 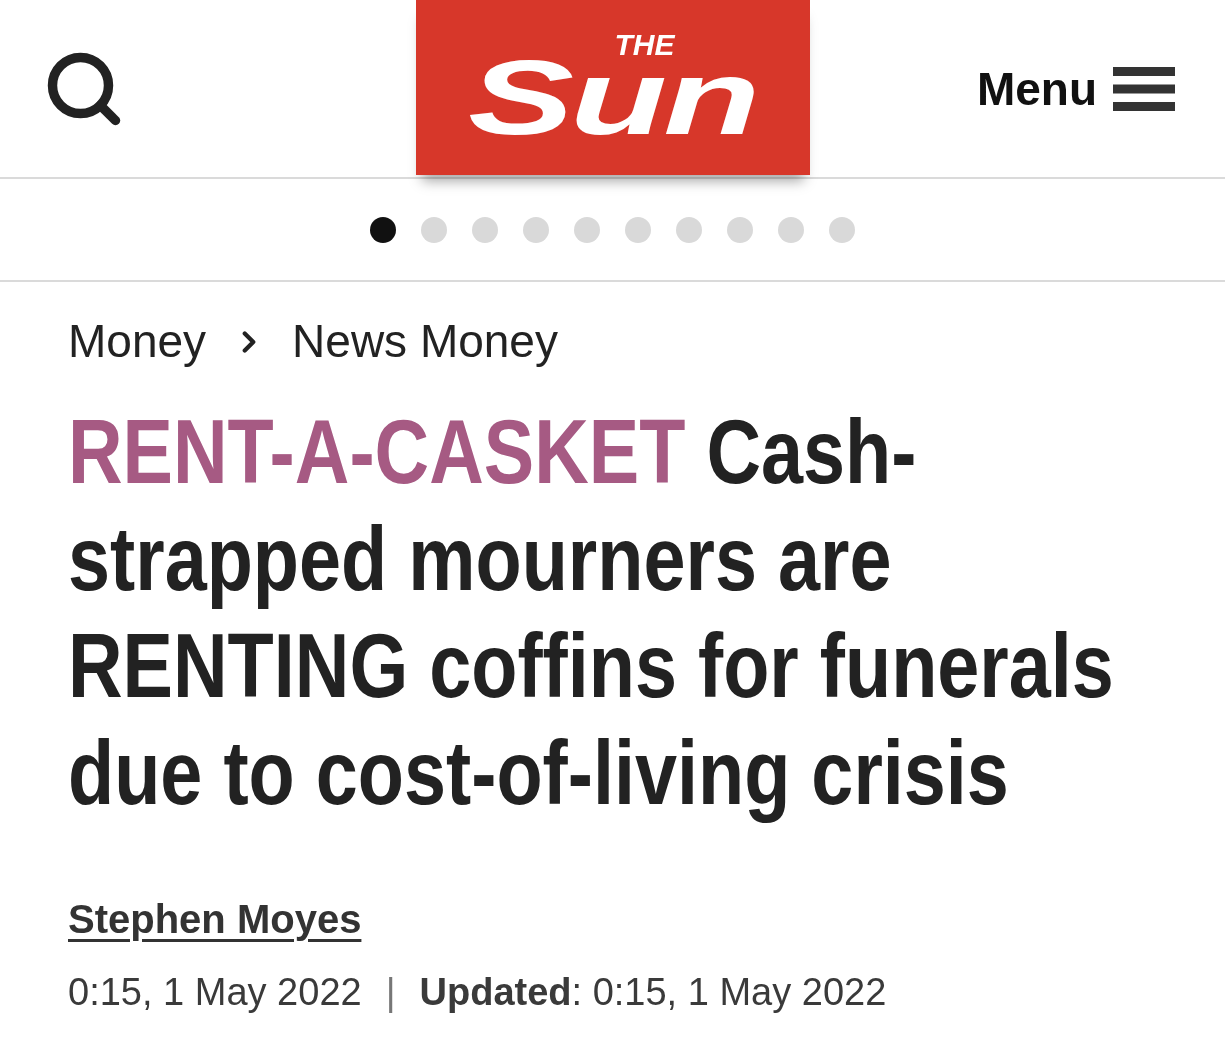 I want to click on breadcrumb-link: Money, so click(x=137, y=341).